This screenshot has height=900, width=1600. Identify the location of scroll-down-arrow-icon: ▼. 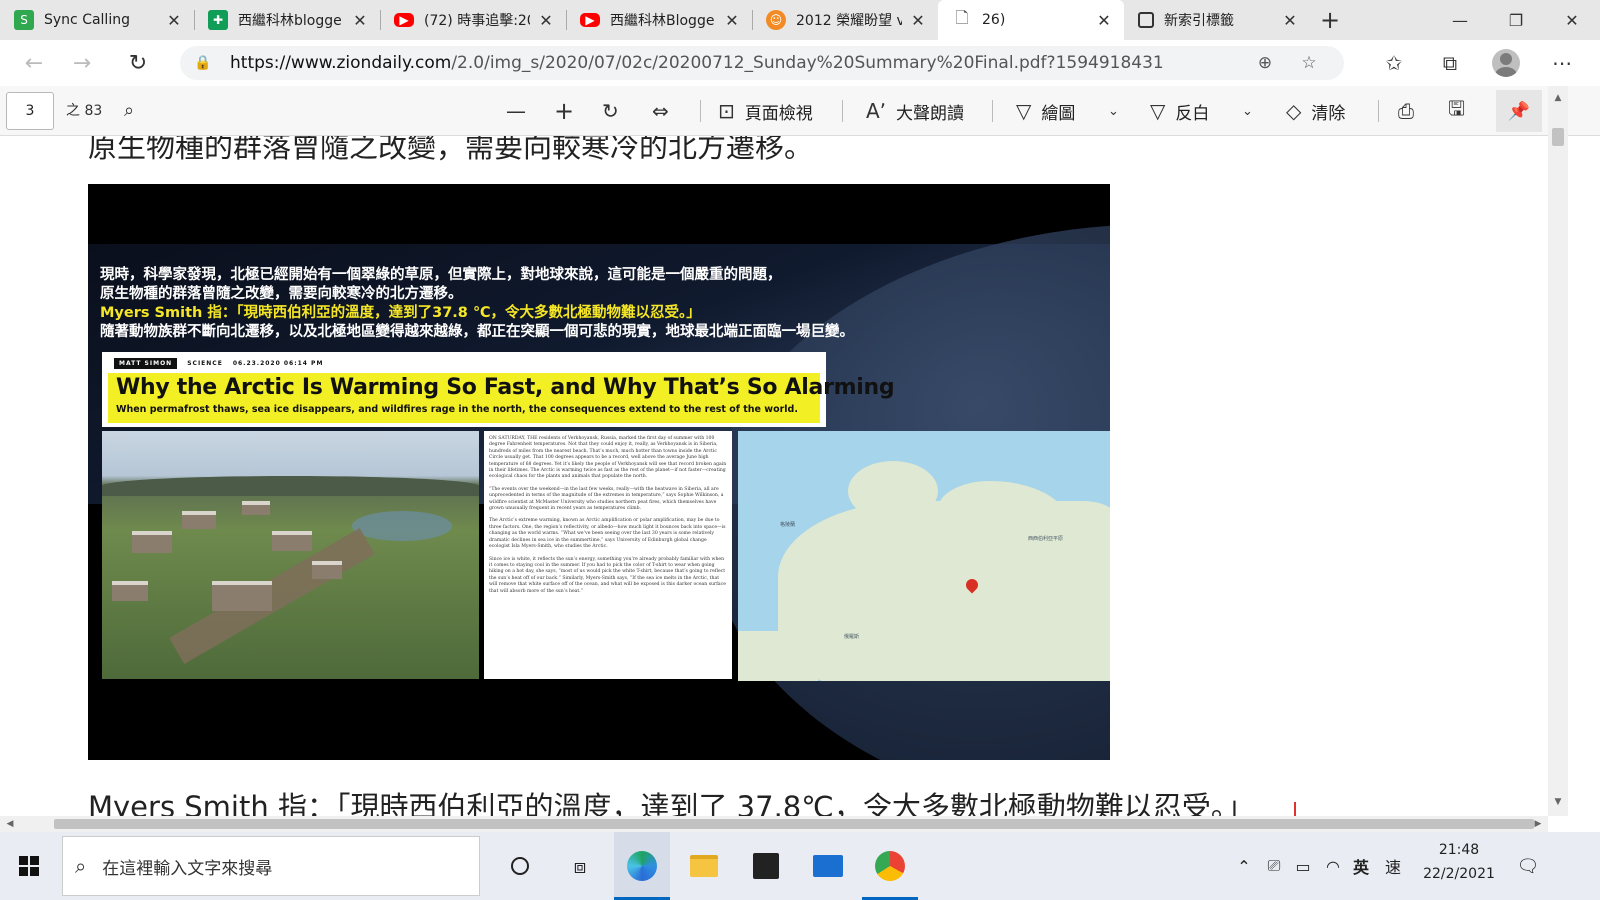
(1558, 802).